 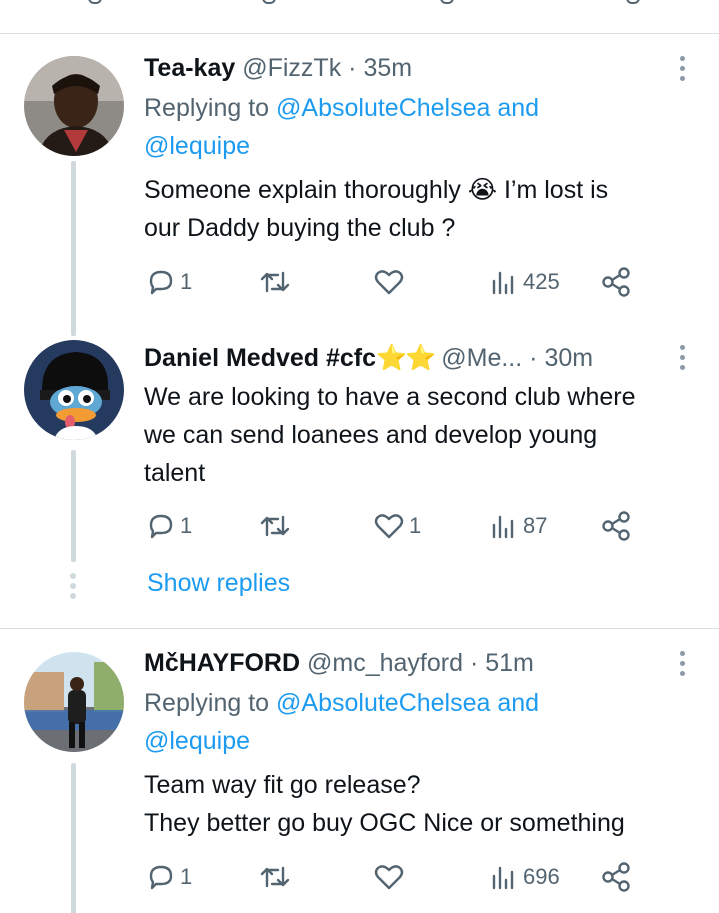 I want to click on action-bar: 1 425, so click(x=394, y=282).